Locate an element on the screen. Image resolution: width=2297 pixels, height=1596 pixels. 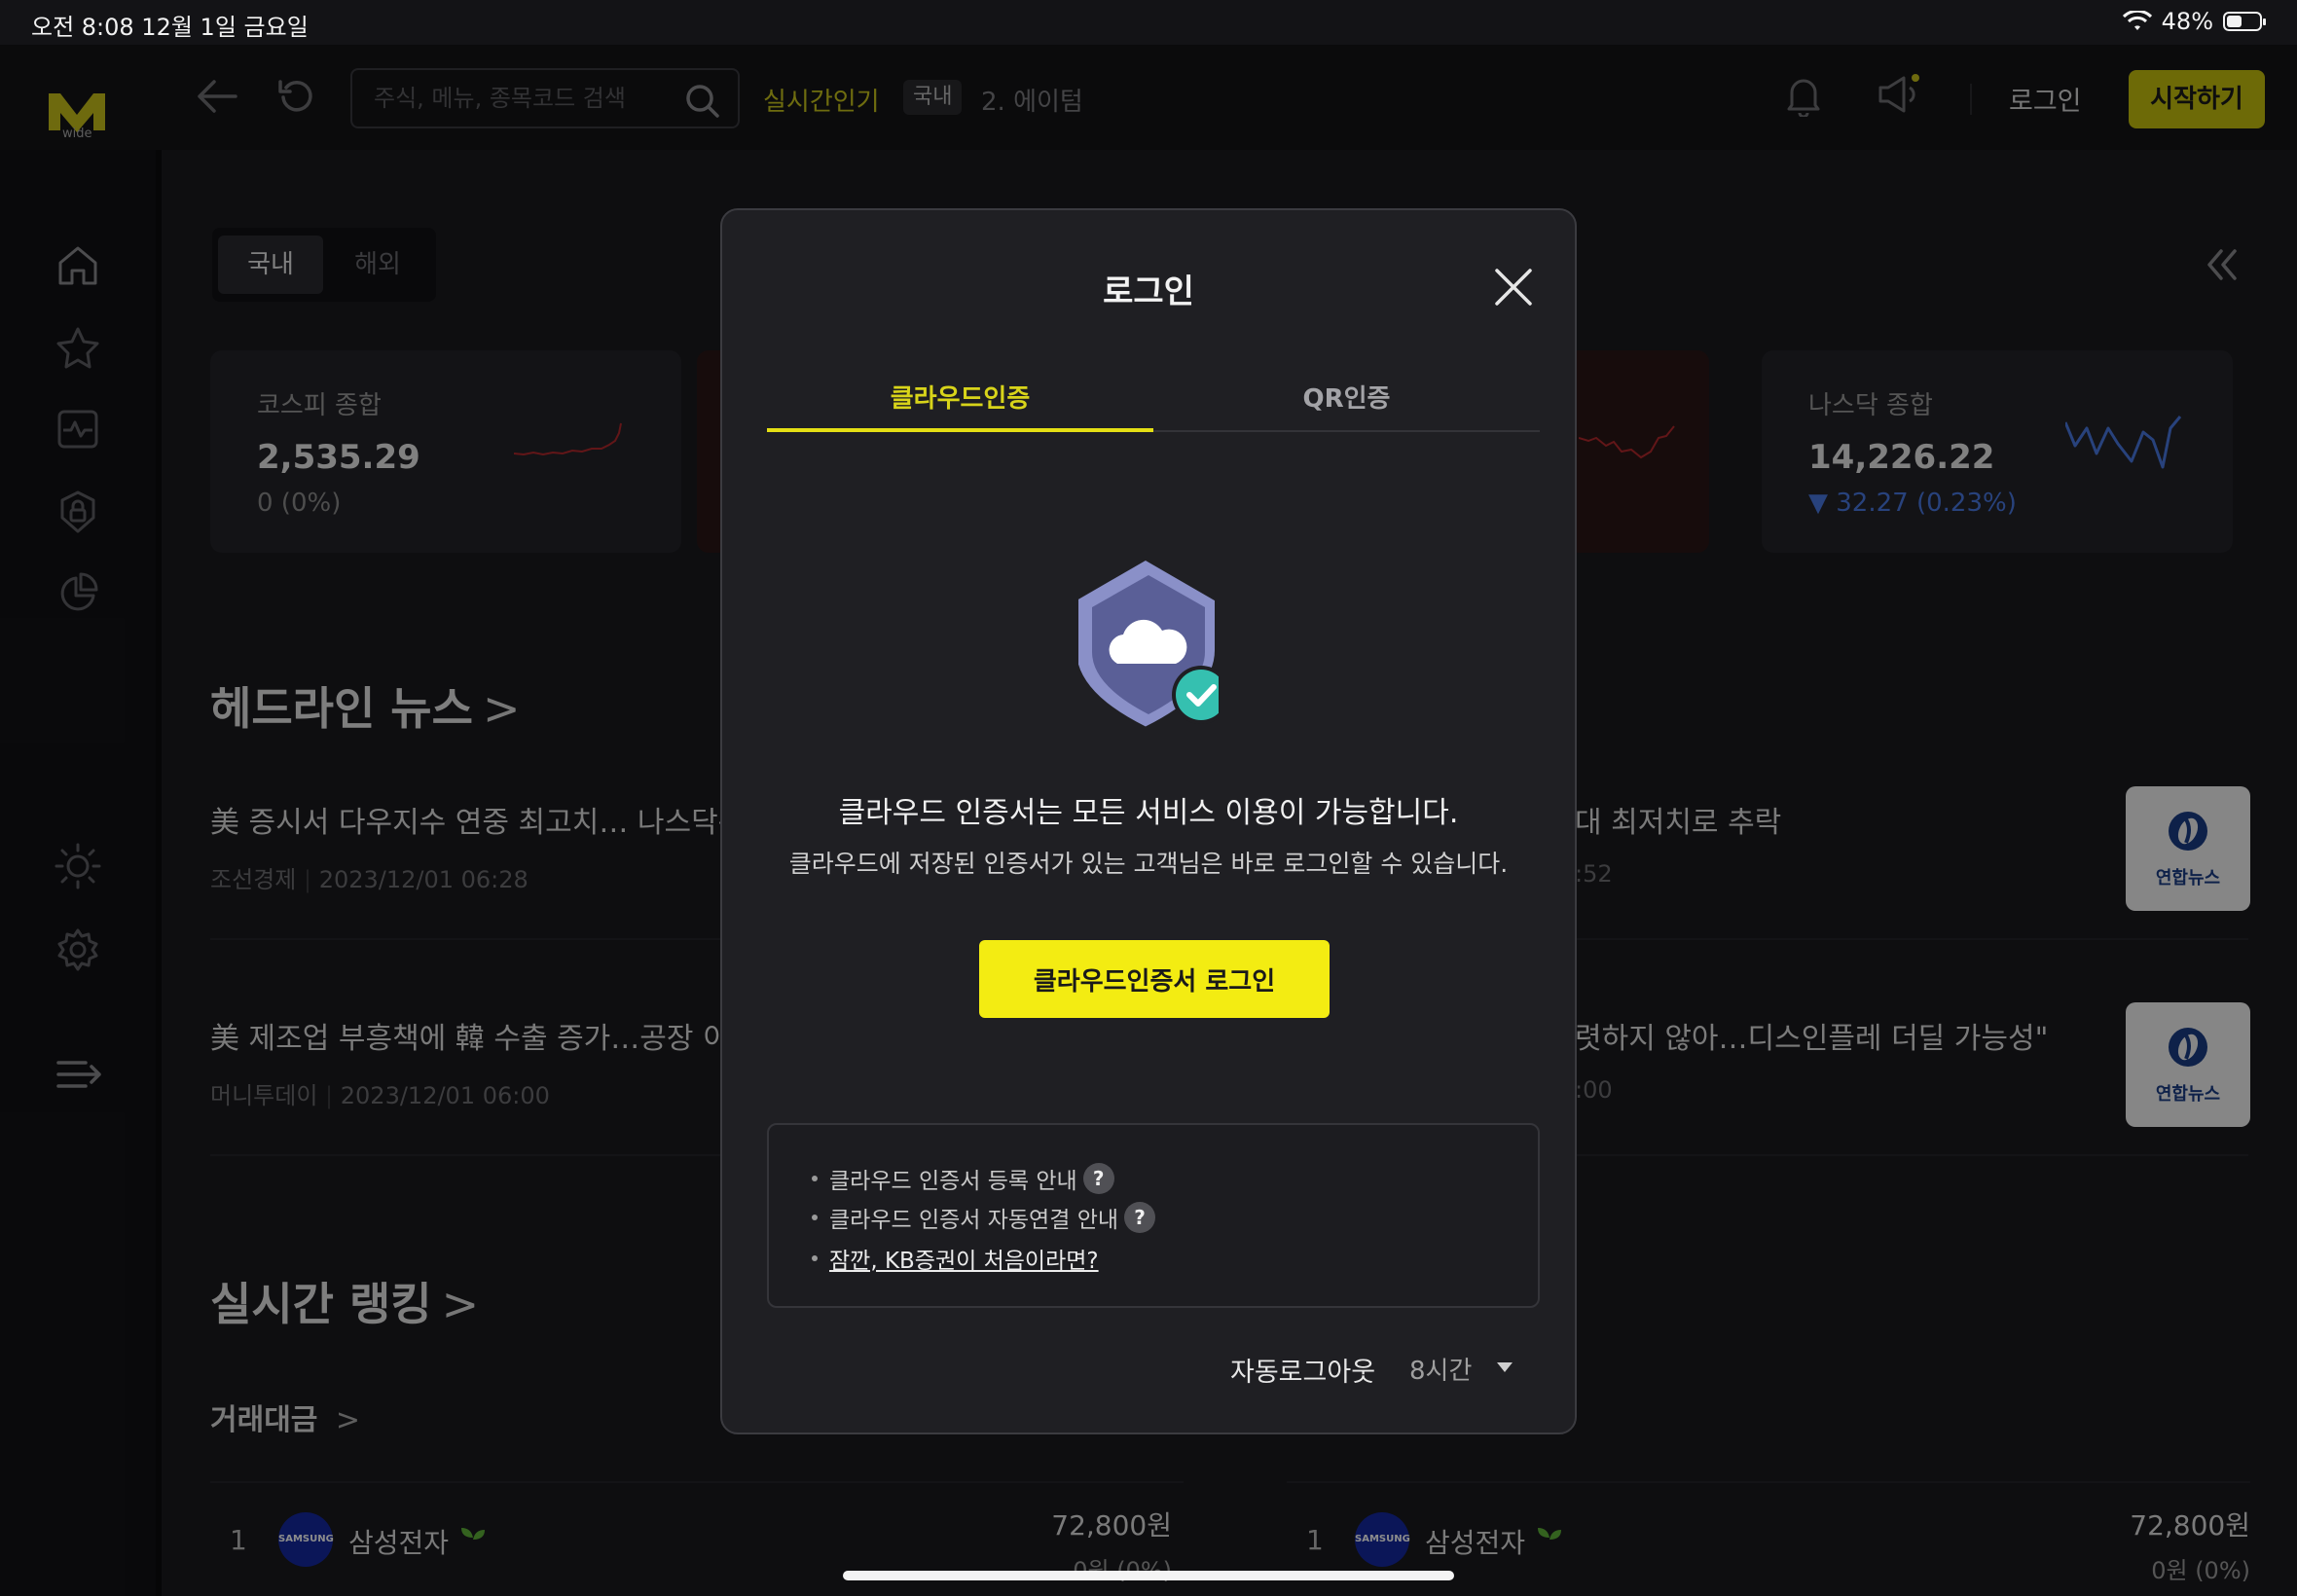
guide-item-first-time: 잠깐, KB증권이 처음이라면? is located at coordinates (956, 1258).